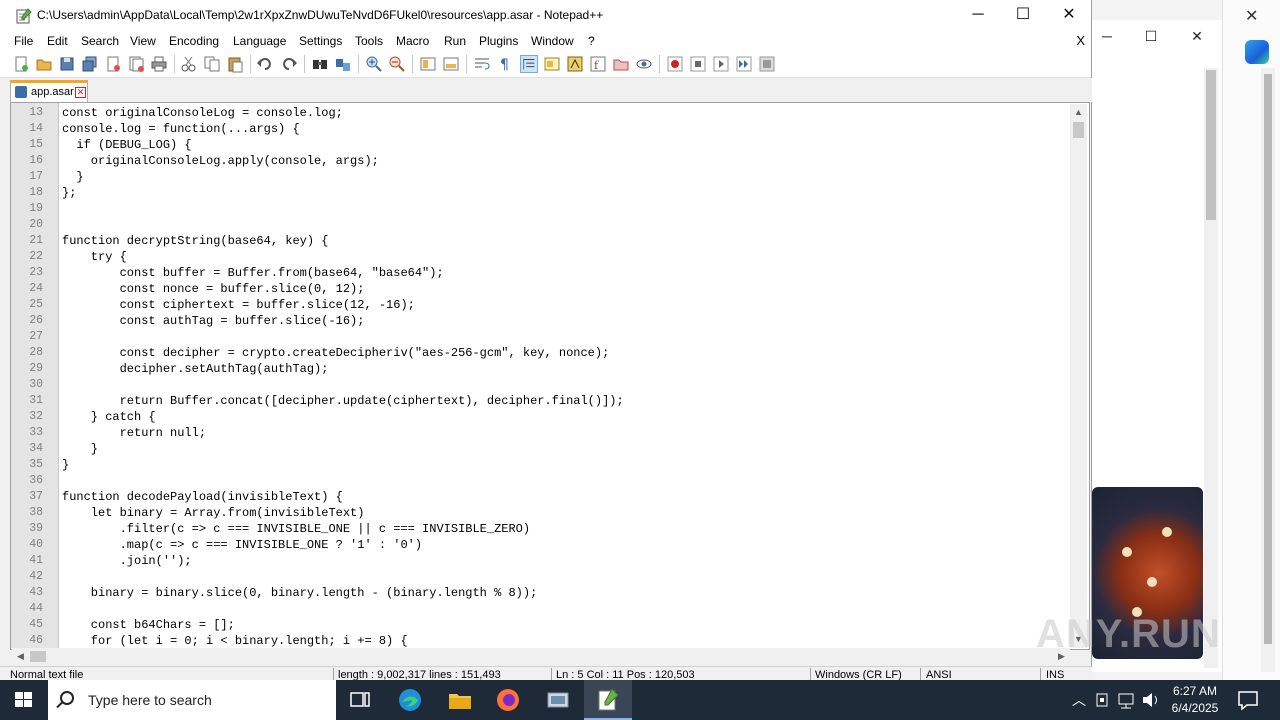 The width and height of the screenshot is (1280, 720). I want to click on code-line: 44, so click(550, 609).